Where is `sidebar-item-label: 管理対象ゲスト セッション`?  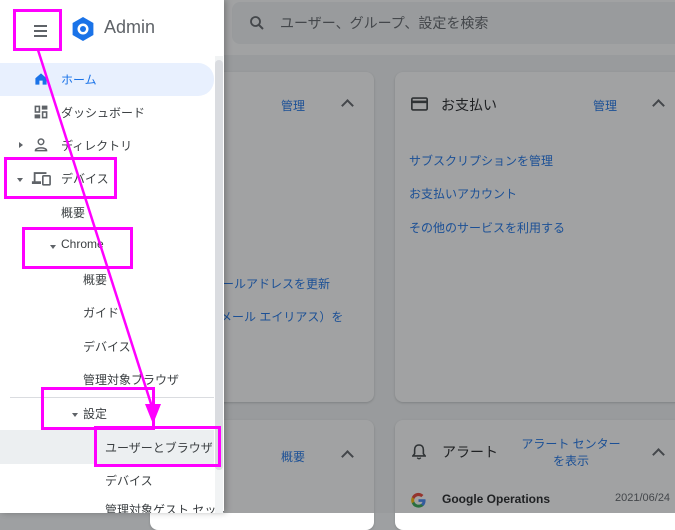 sidebar-item-label: 管理対象ゲスト セッション is located at coordinates (164, 508).